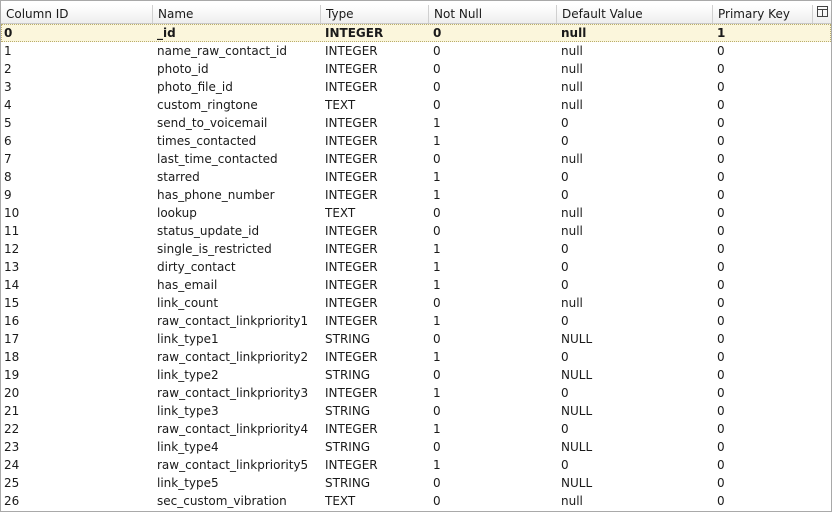 The width and height of the screenshot is (832, 512). I want to click on cell-name: link_type1, so click(188, 339).